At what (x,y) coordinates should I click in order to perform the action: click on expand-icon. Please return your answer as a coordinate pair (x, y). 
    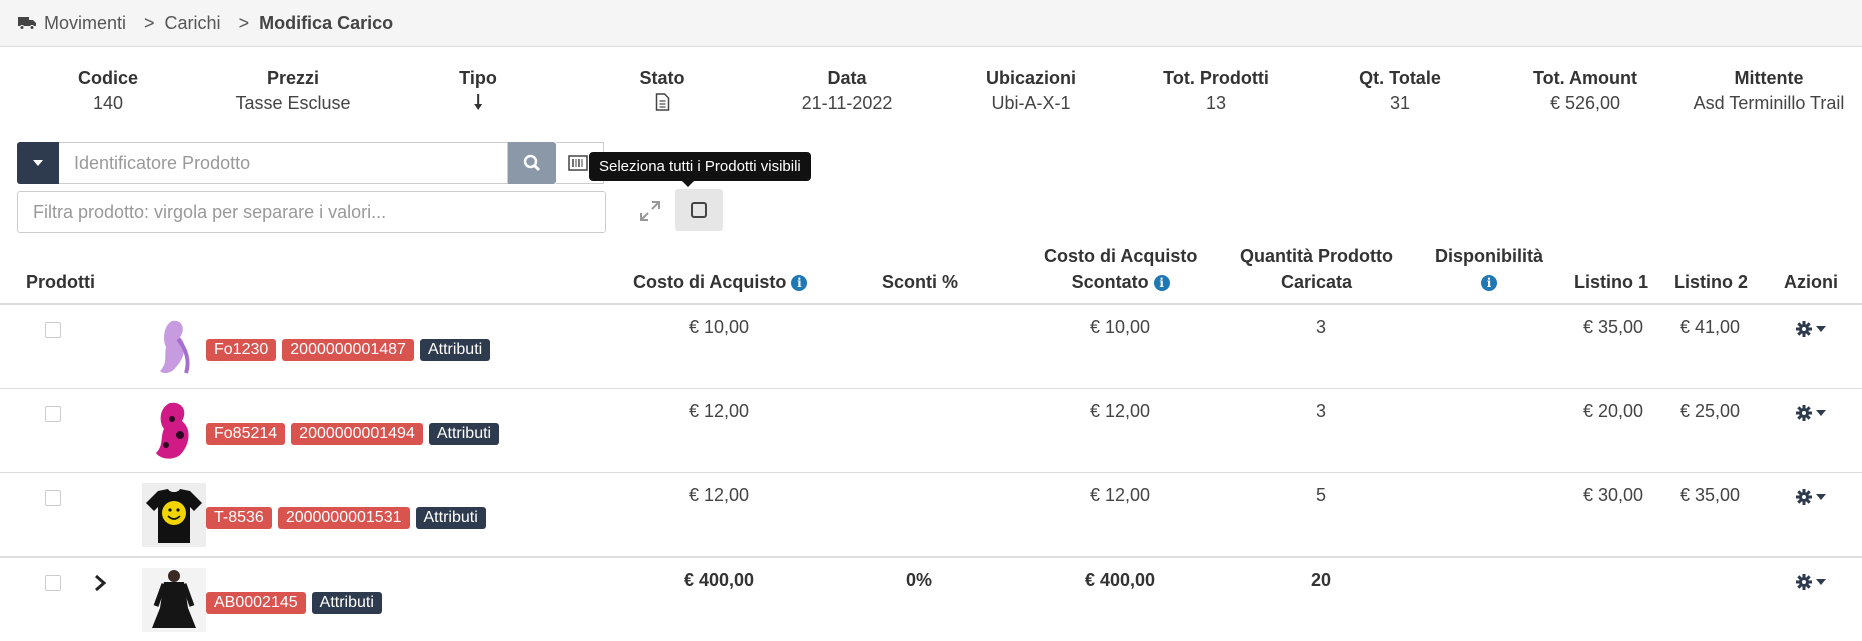
    Looking at the image, I should click on (650, 211).